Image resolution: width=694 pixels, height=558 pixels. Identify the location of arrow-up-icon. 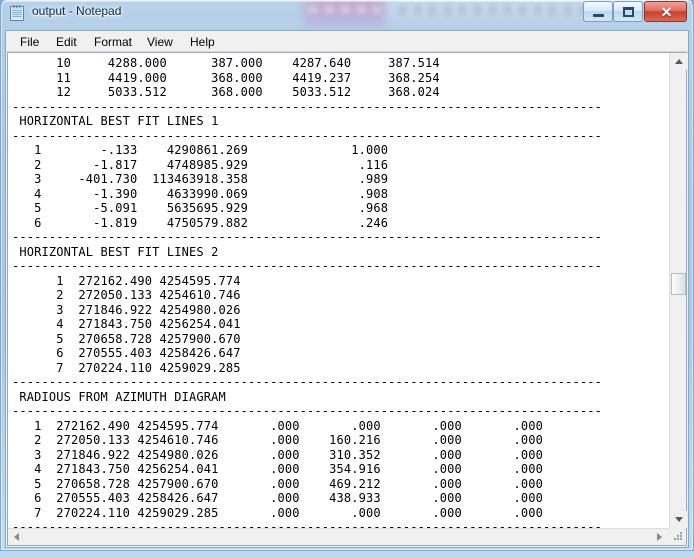
(679, 61).